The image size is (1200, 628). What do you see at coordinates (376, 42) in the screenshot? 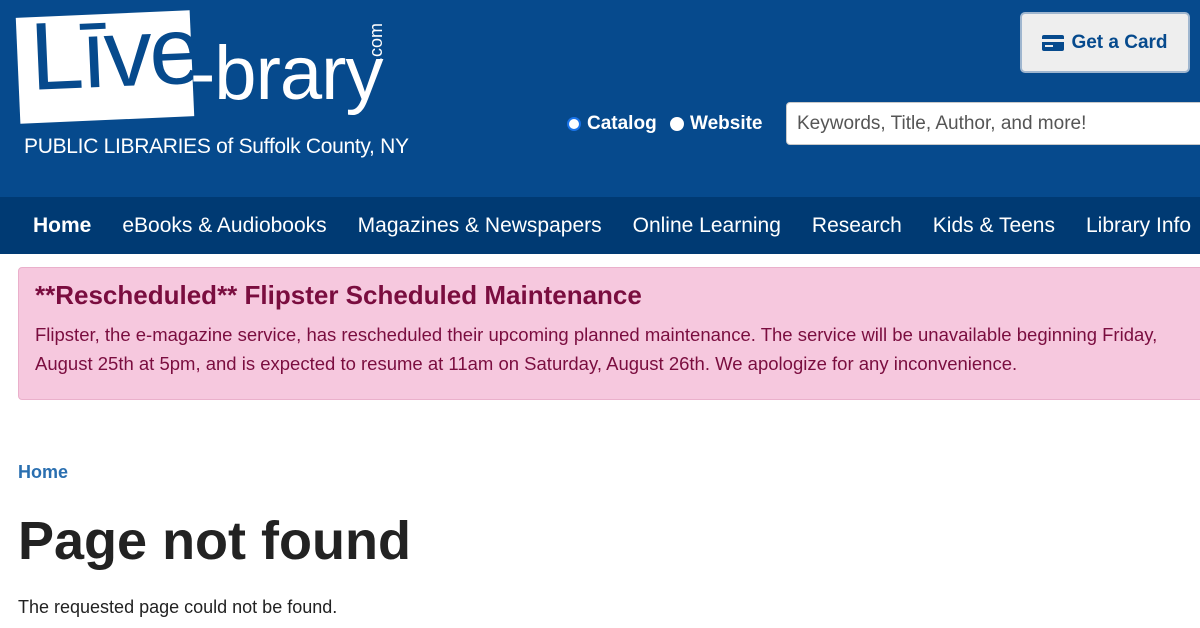
I see `logo-com-text: .com` at bounding box center [376, 42].